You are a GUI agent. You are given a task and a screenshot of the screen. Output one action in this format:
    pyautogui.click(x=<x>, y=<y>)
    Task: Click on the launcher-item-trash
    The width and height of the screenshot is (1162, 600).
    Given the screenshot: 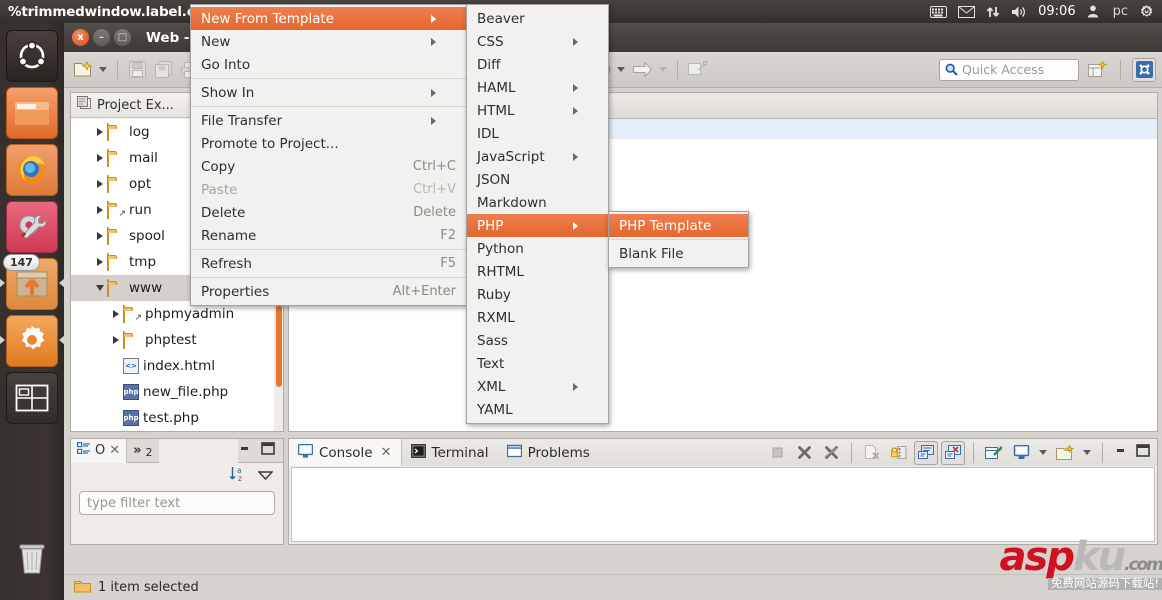 What is the action you would take?
    pyautogui.click(x=32, y=559)
    